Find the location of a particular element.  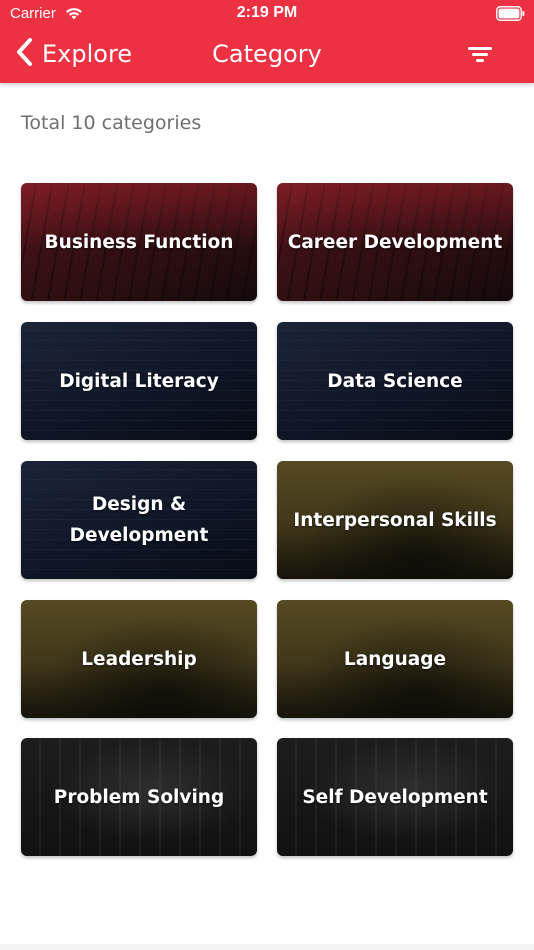

category-label: Business Function is located at coordinates (139, 242).